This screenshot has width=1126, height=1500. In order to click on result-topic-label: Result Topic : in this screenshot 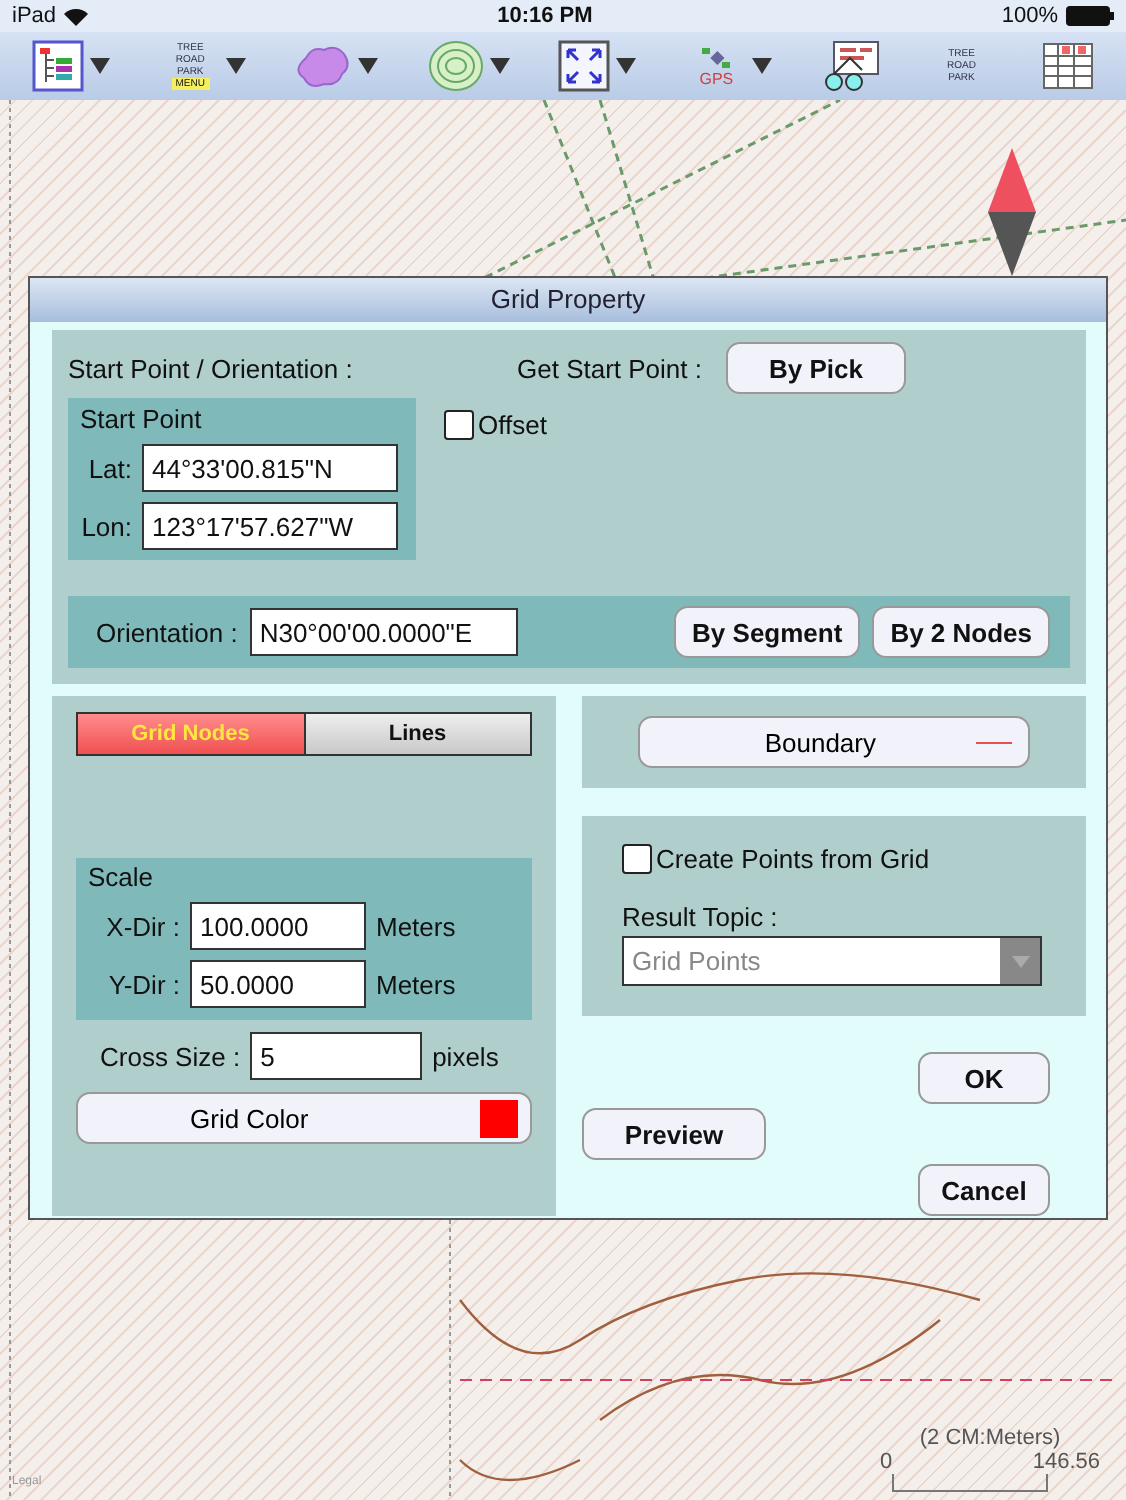, I will do `click(700, 917)`.